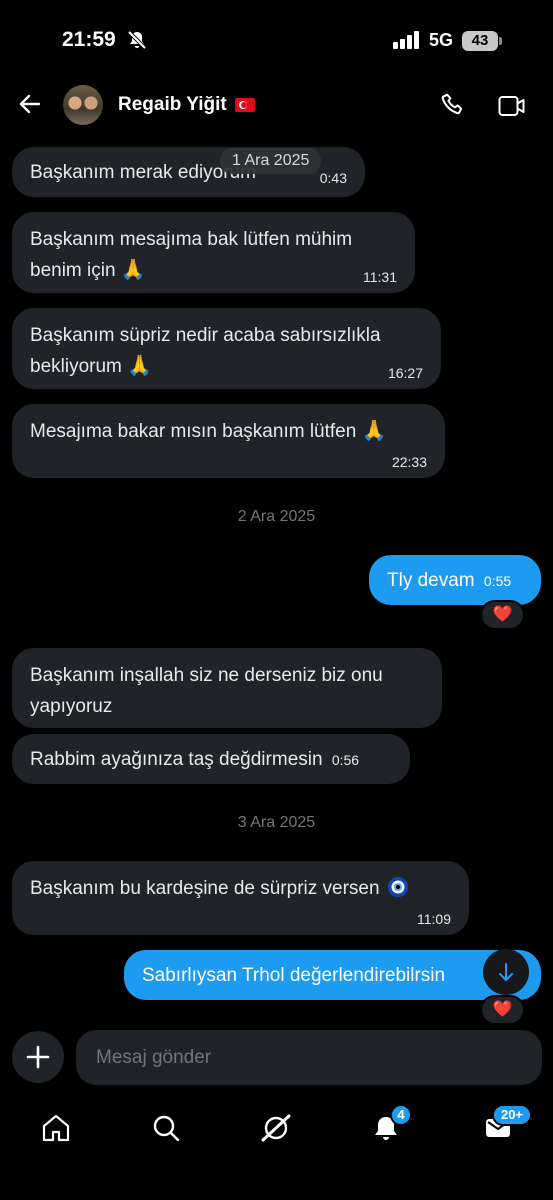  I want to click on plus-icon, so click(38, 1057).